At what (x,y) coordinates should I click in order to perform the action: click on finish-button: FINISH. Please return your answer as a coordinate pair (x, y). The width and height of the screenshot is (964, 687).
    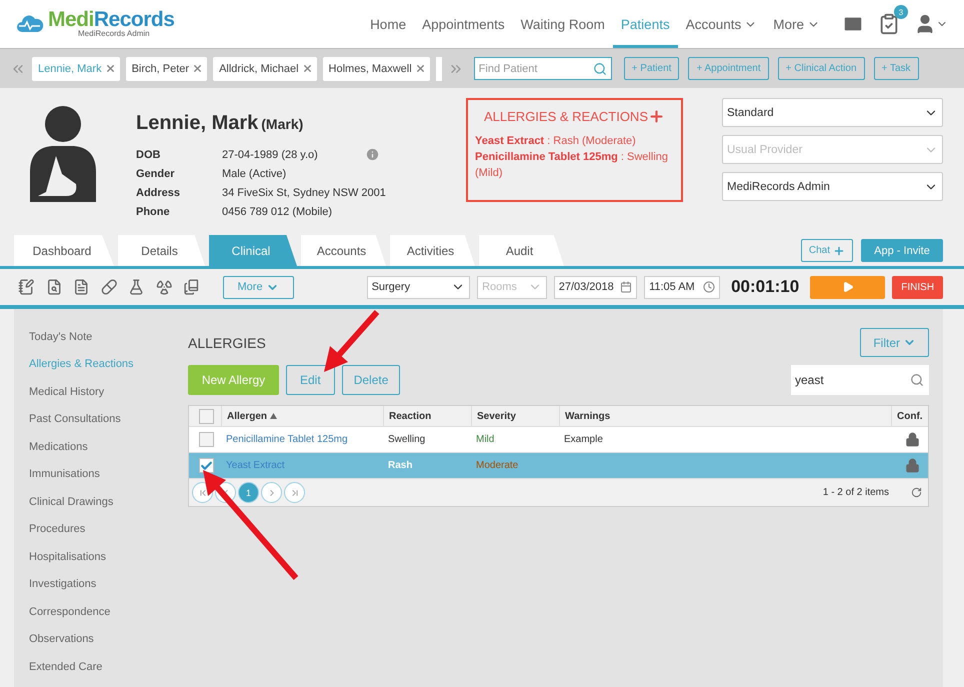
    Looking at the image, I should click on (917, 287).